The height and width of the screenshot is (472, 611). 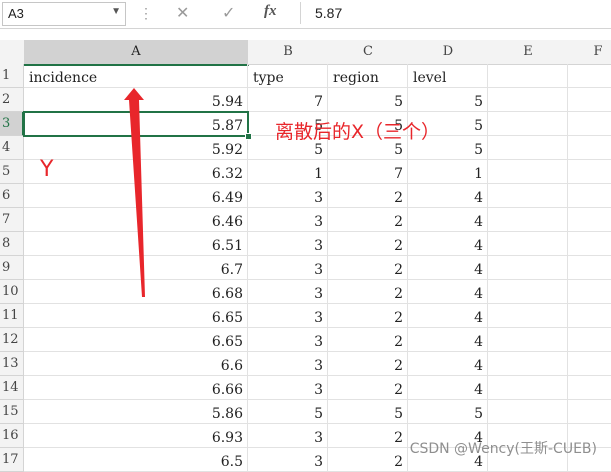 I want to click on table-cell: 6.5, so click(x=136, y=460).